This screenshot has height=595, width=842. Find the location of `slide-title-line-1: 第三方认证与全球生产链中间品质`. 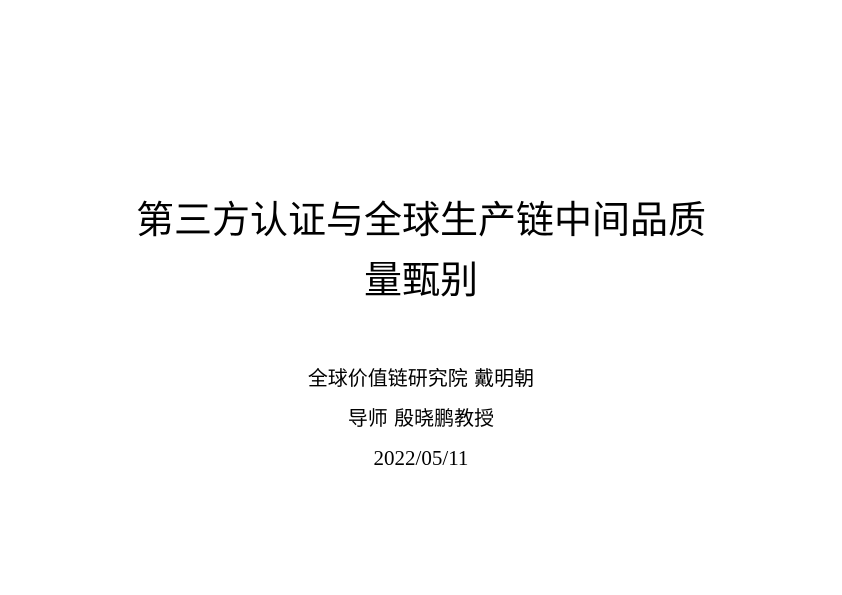

slide-title-line-1: 第三方认证与全球生产链中间品质 is located at coordinates (420, 220).